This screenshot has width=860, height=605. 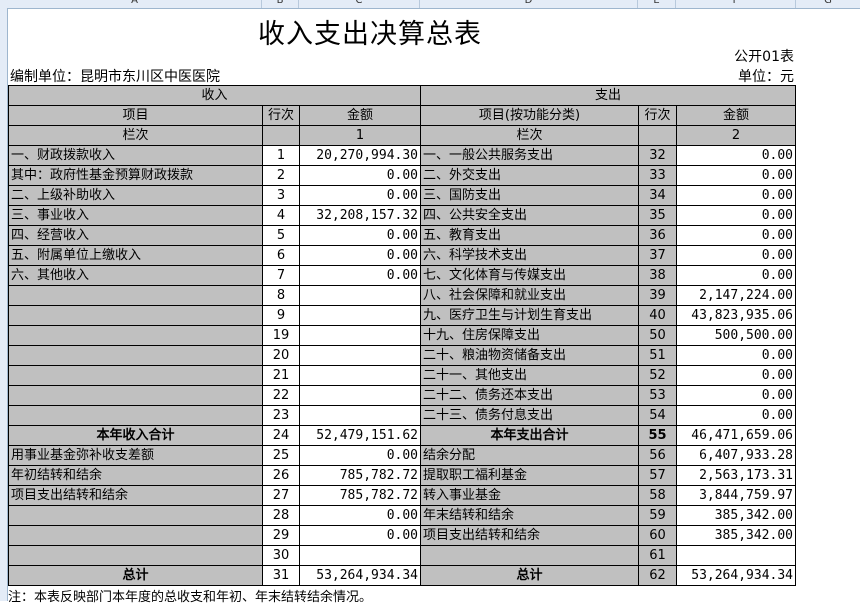 I want to click on income-rowno-cell: 7, so click(x=281, y=275).